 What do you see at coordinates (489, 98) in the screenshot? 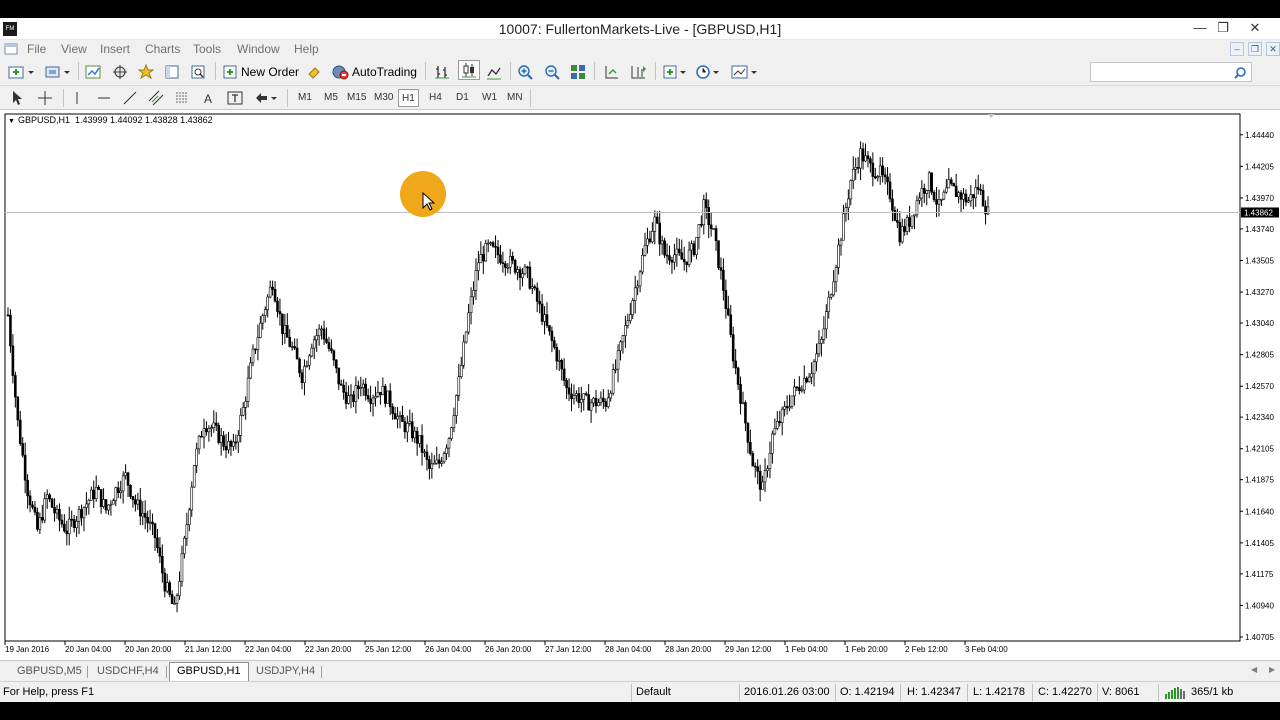
I see `timeframe-w1: W1` at bounding box center [489, 98].